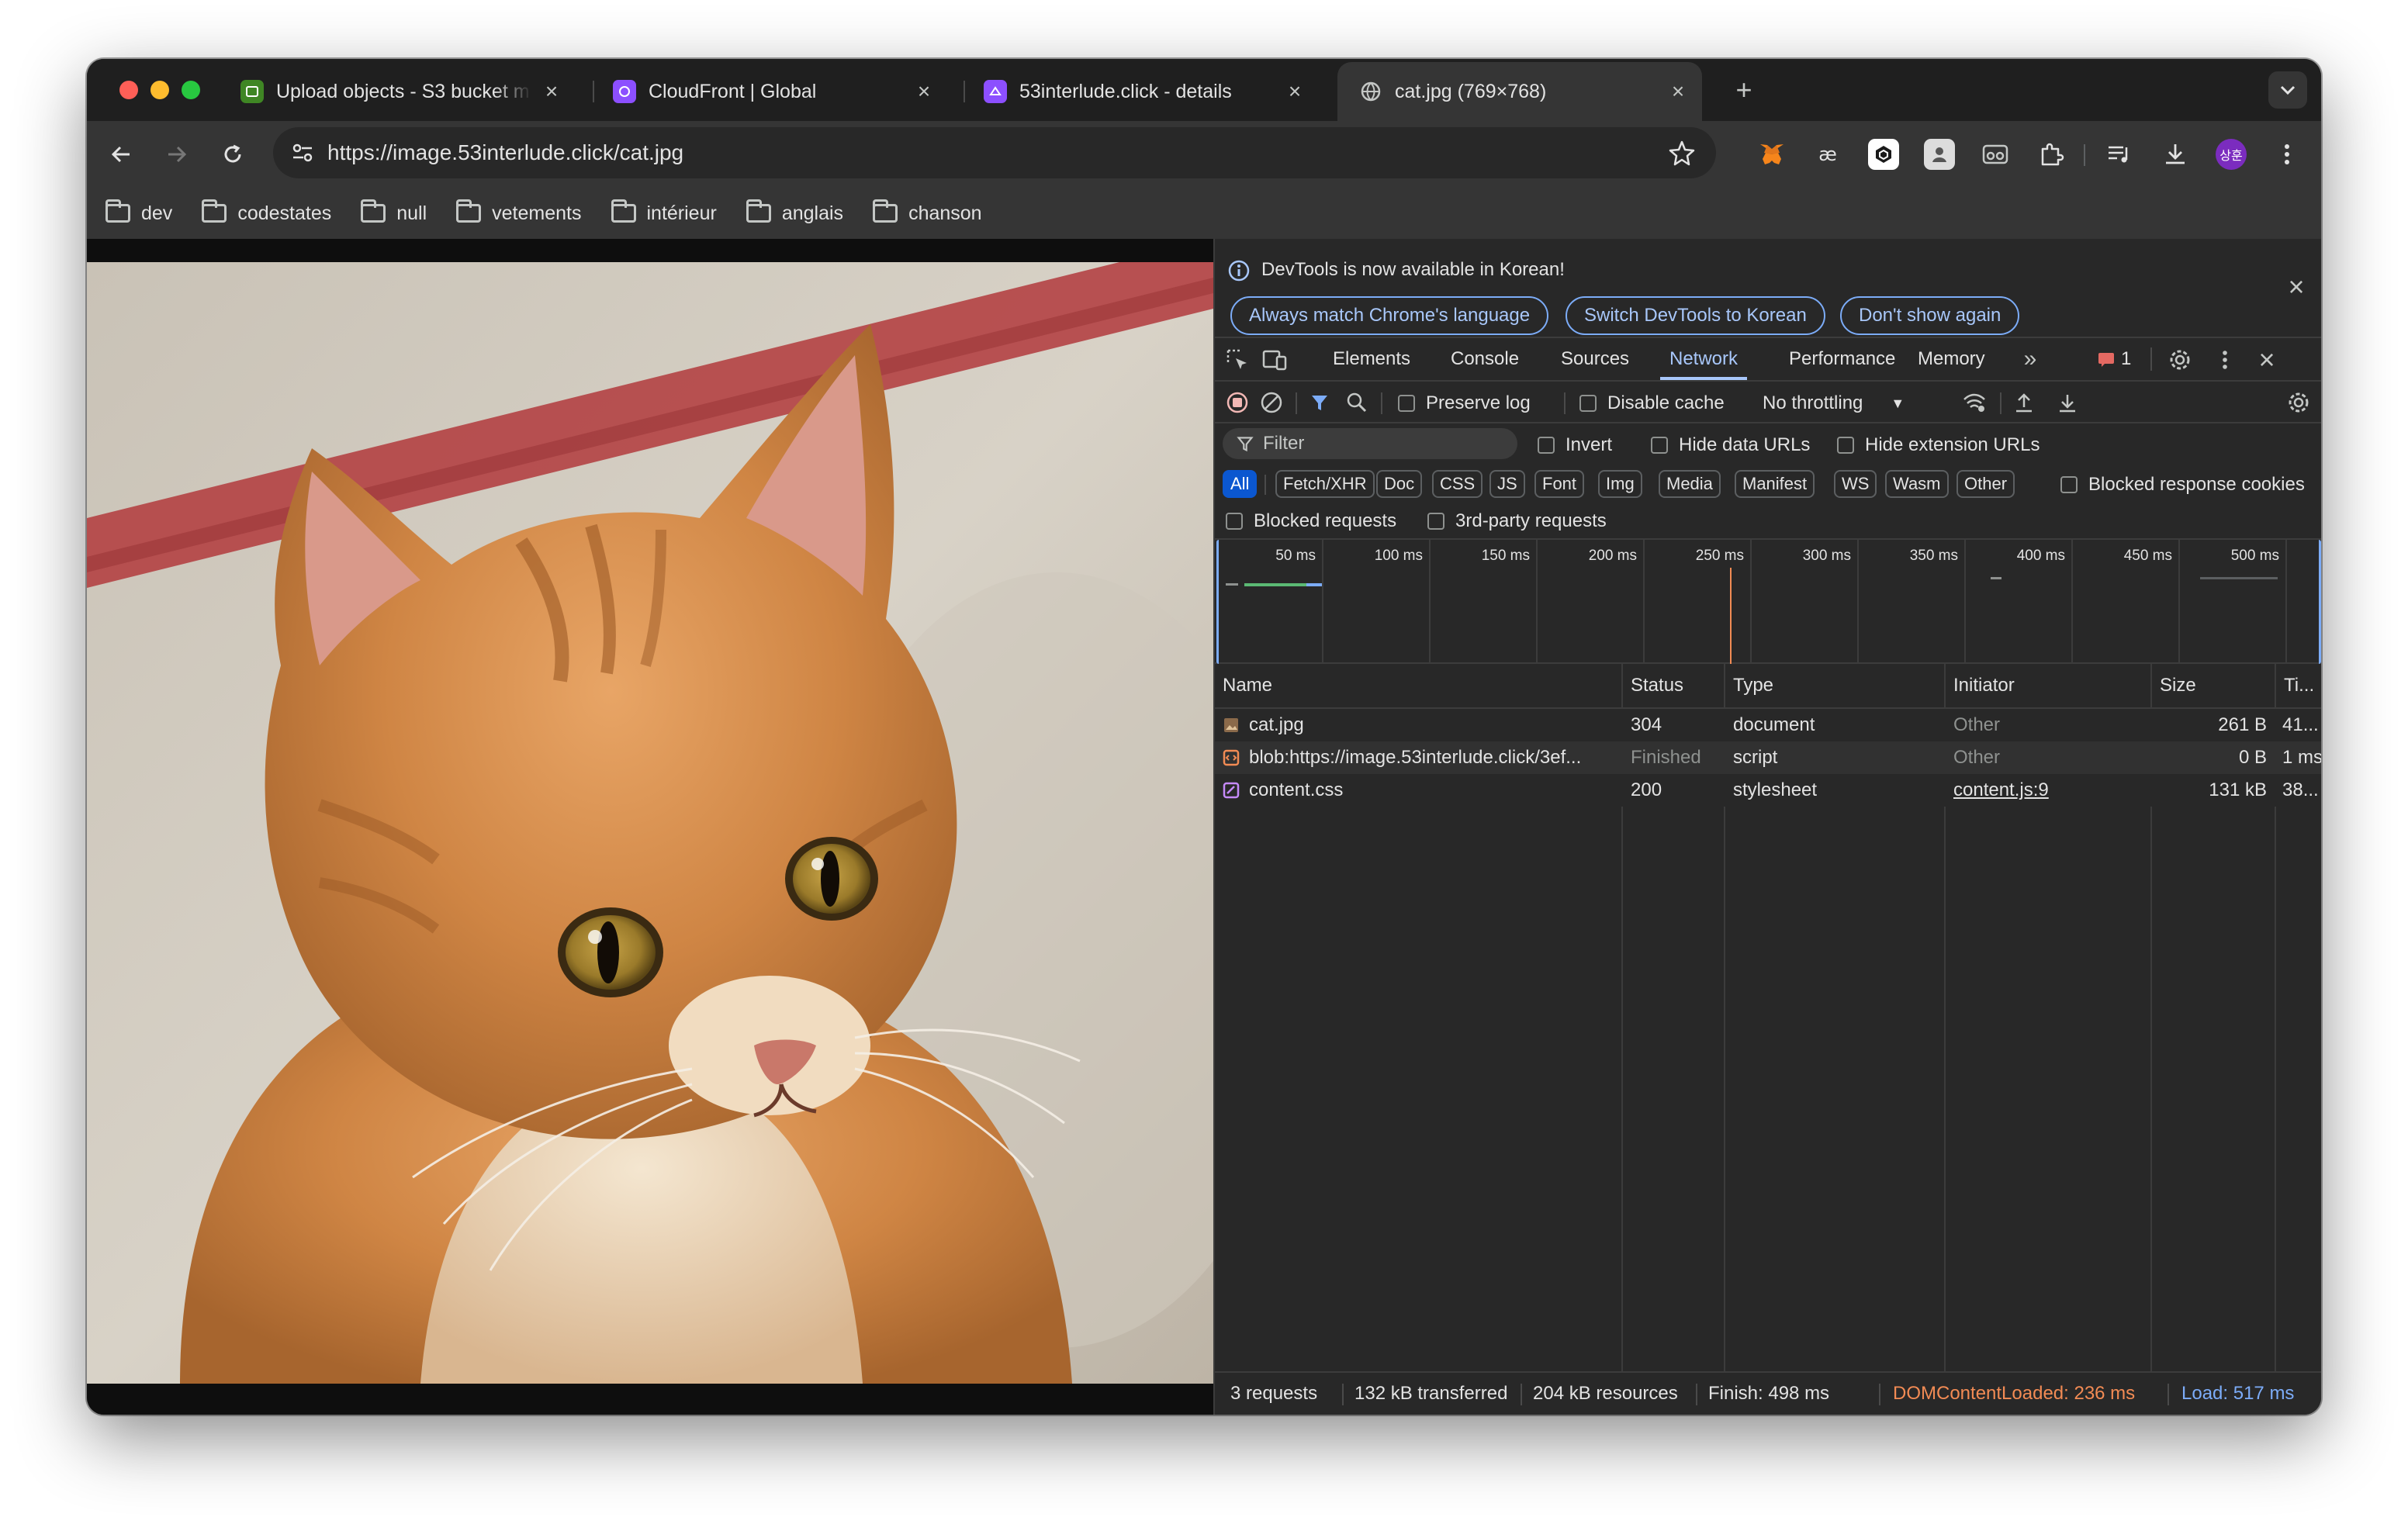  I want to click on devtools-menu-icon, so click(2225, 360).